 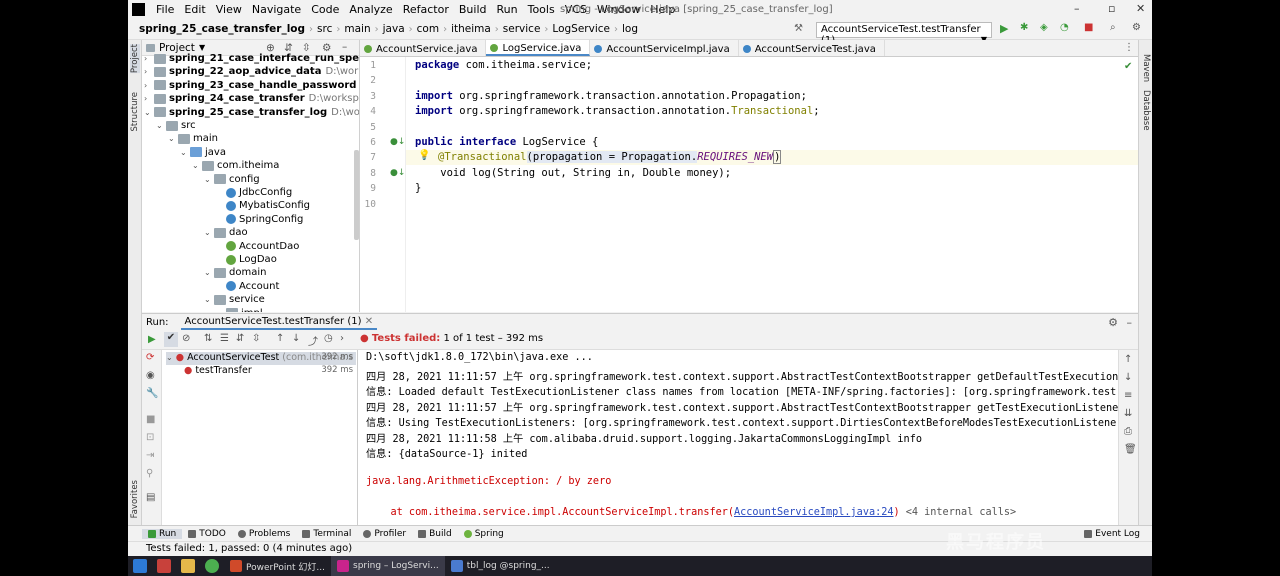 I want to click on menu-analyze: Analyze, so click(x=370, y=9).